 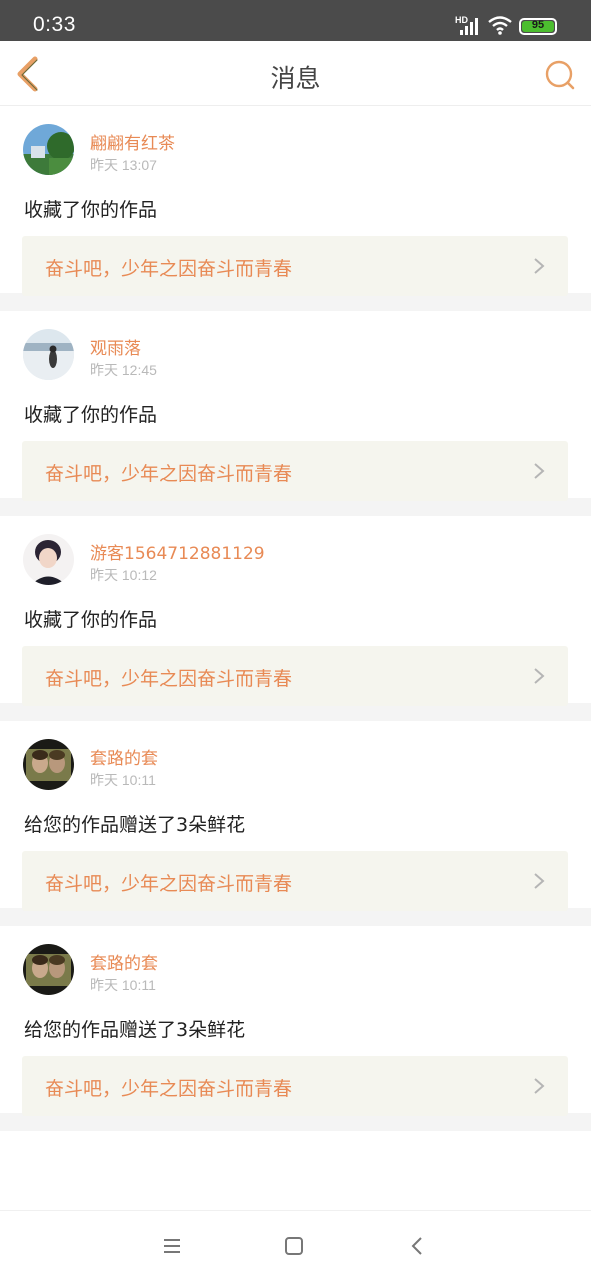 I want to click on signal-icon, so click(x=469, y=26).